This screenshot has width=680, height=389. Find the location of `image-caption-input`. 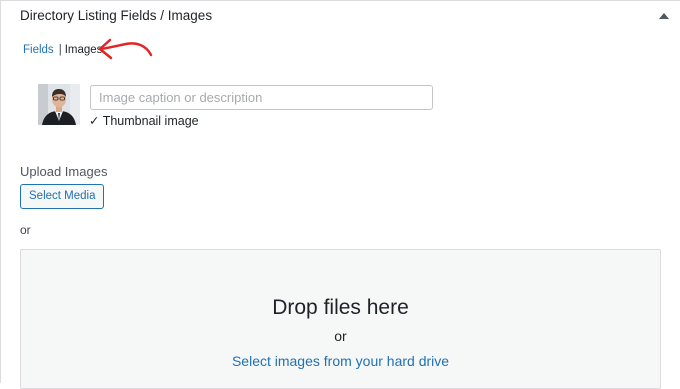

image-caption-input is located at coordinates (261, 97).